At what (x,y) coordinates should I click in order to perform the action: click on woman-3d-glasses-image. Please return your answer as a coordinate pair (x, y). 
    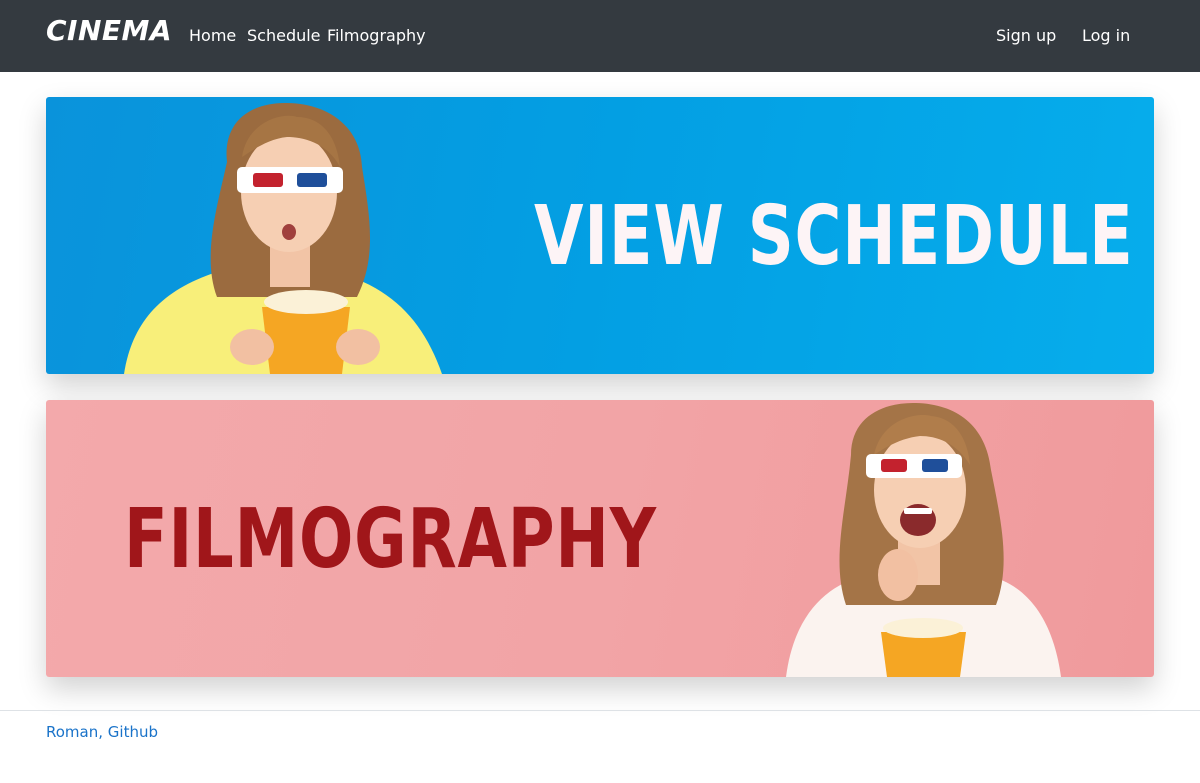
    Looking at the image, I should click on (283, 238).